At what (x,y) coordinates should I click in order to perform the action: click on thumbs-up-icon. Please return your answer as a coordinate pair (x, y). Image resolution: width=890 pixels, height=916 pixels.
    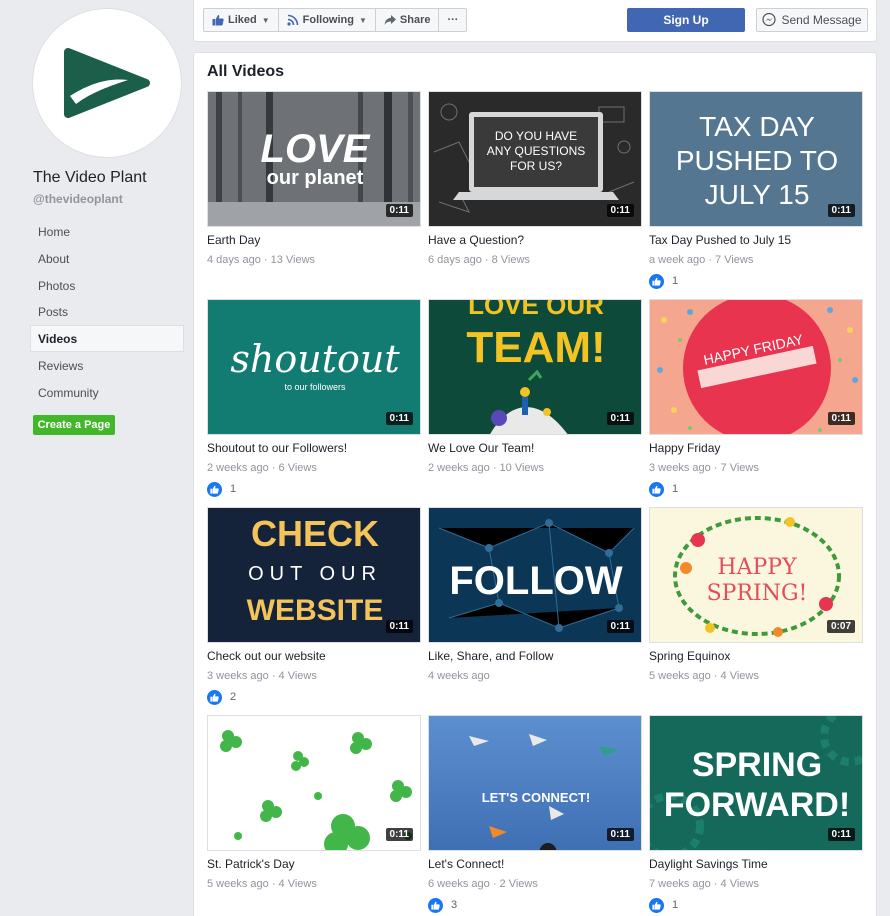
    Looking at the image, I should click on (218, 20).